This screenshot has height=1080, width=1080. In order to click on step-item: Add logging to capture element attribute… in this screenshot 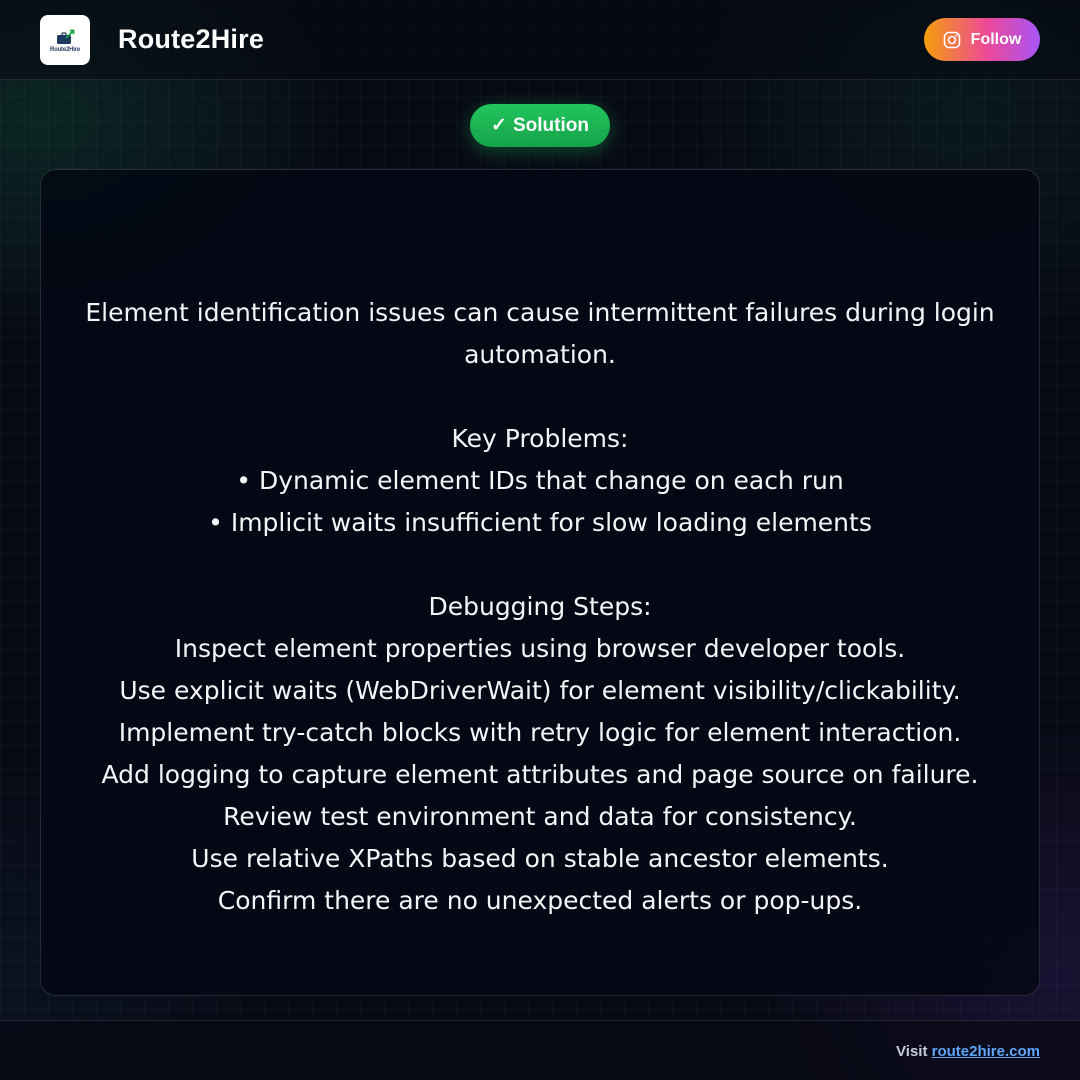, I will do `click(540, 774)`.